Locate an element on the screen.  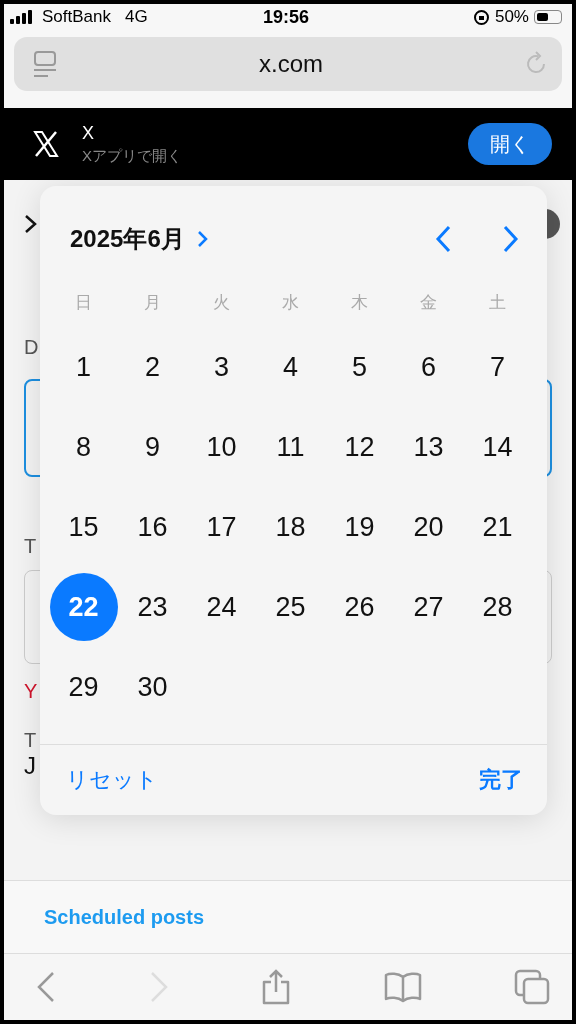
chevron-icon is located at coordinates (31, 224).